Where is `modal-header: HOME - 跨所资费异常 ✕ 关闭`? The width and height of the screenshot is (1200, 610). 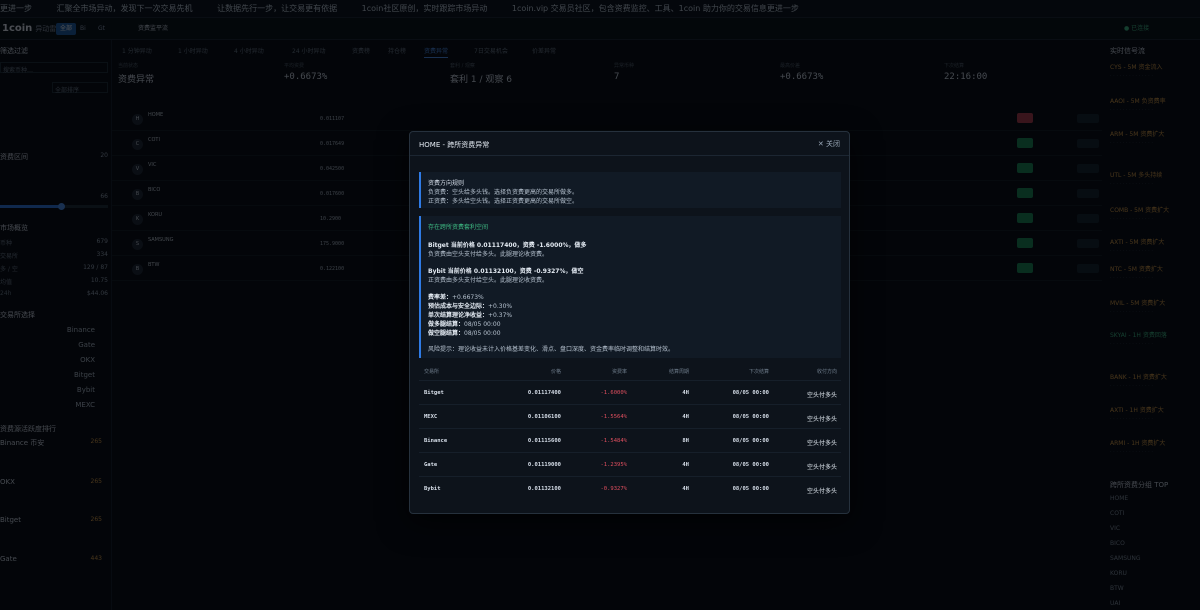 modal-header: HOME - 跨所资费异常 ✕ 关闭 is located at coordinates (629, 144).